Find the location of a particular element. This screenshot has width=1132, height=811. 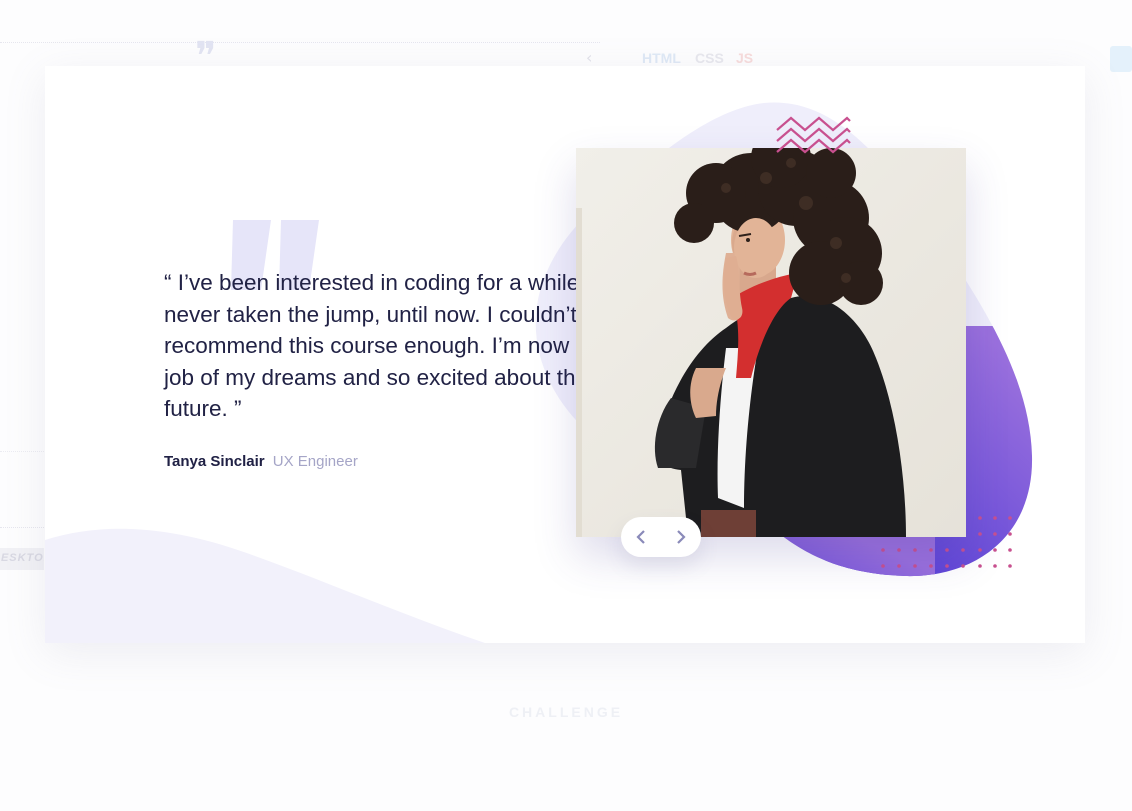

background-chevron-icon: ‹ is located at coordinates (589, 57).